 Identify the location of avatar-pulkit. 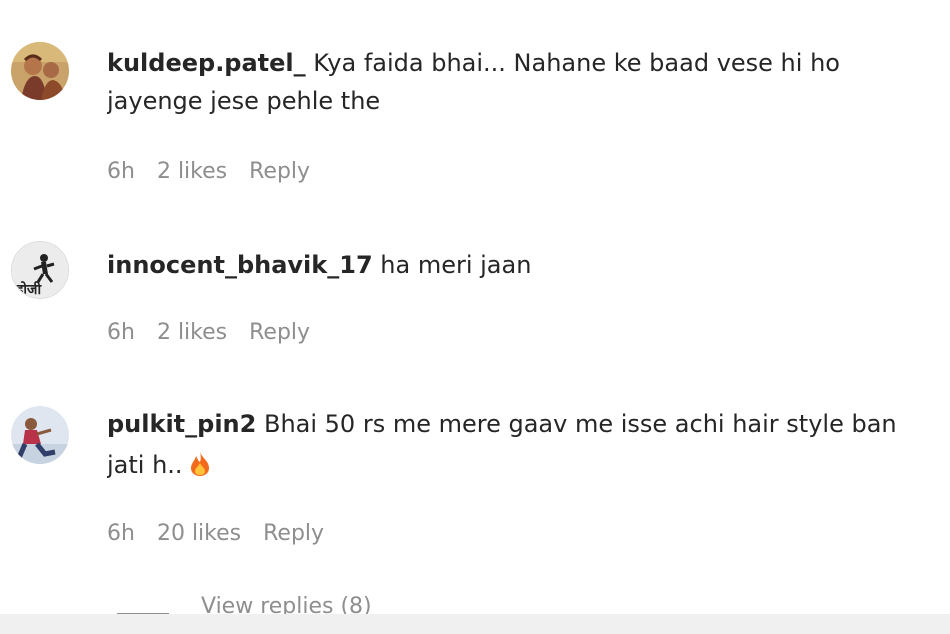
(40, 435).